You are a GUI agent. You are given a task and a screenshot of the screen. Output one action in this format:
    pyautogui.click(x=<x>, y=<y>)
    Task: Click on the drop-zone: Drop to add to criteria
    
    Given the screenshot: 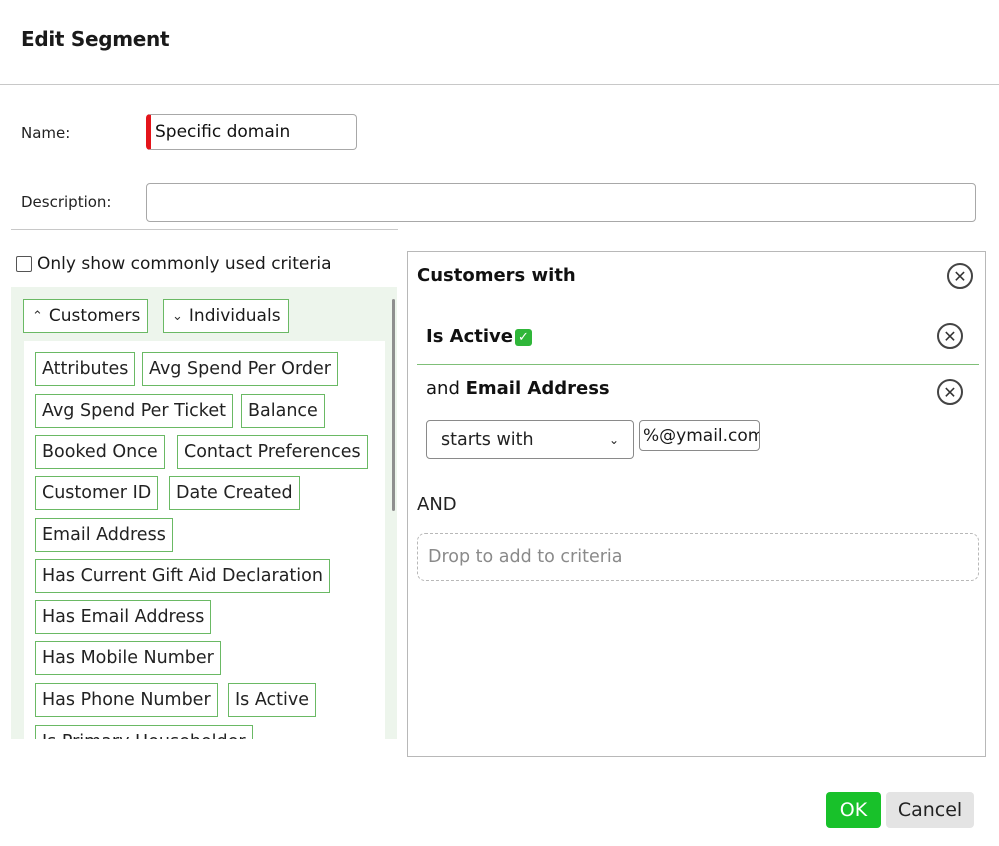 What is the action you would take?
    pyautogui.click(x=698, y=557)
    